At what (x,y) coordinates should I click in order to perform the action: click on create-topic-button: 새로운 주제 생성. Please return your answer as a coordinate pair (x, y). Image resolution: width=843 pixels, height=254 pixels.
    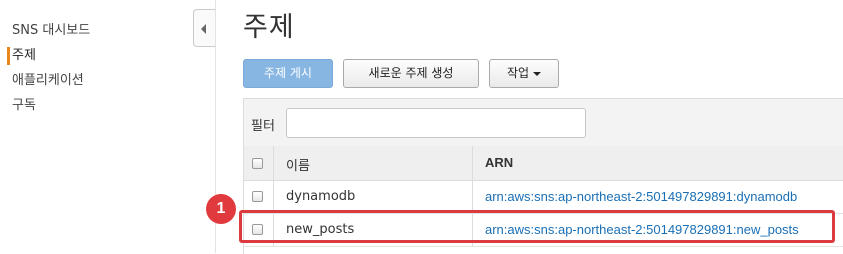
    Looking at the image, I should click on (411, 73).